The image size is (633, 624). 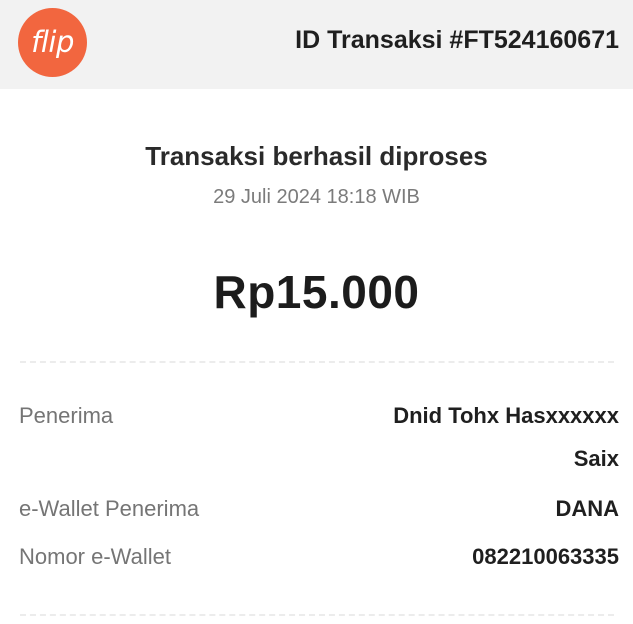 I want to click on receipt-header: flip ID Transaksi #FT524160671, so click(x=316, y=44).